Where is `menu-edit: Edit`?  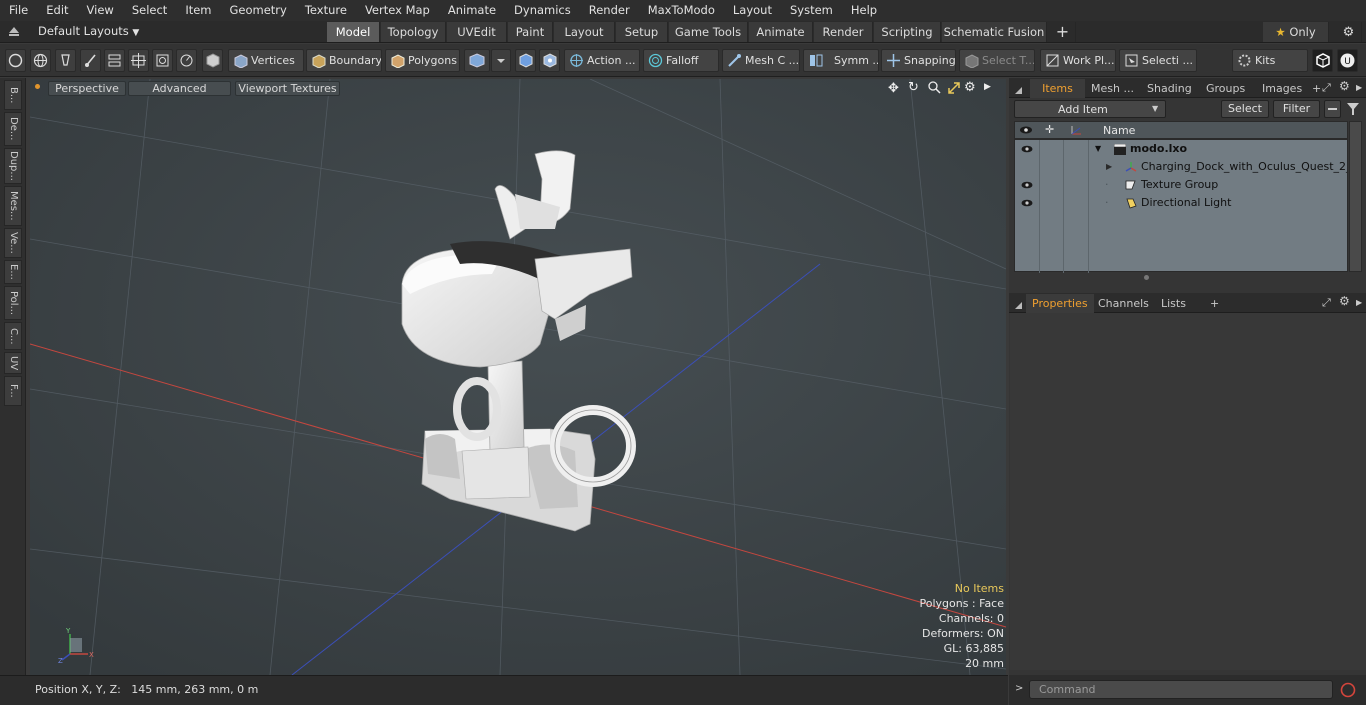 menu-edit: Edit is located at coordinates (57, 10).